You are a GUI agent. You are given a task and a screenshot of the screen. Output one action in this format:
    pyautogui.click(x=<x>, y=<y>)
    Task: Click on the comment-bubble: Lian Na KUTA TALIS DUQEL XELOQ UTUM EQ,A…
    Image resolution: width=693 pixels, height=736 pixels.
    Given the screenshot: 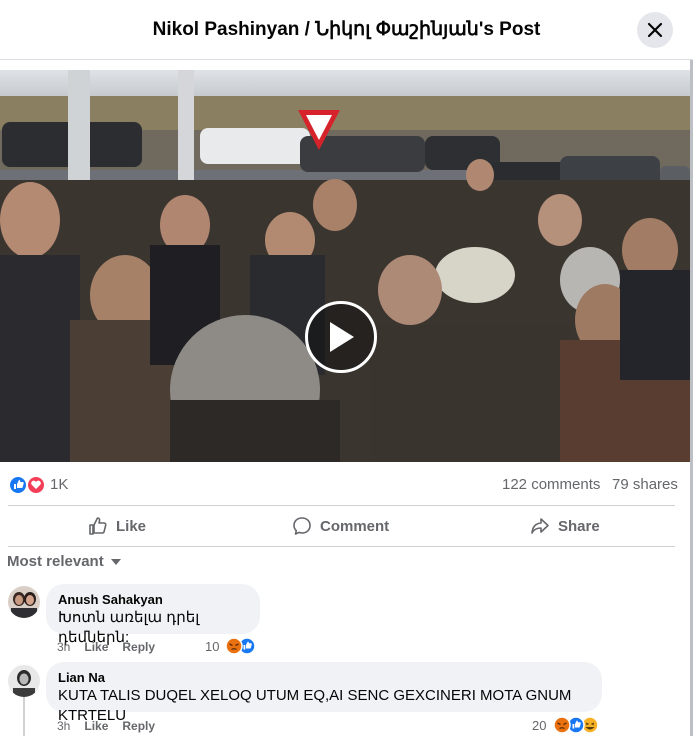 What is the action you would take?
    pyautogui.click(x=324, y=693)
    